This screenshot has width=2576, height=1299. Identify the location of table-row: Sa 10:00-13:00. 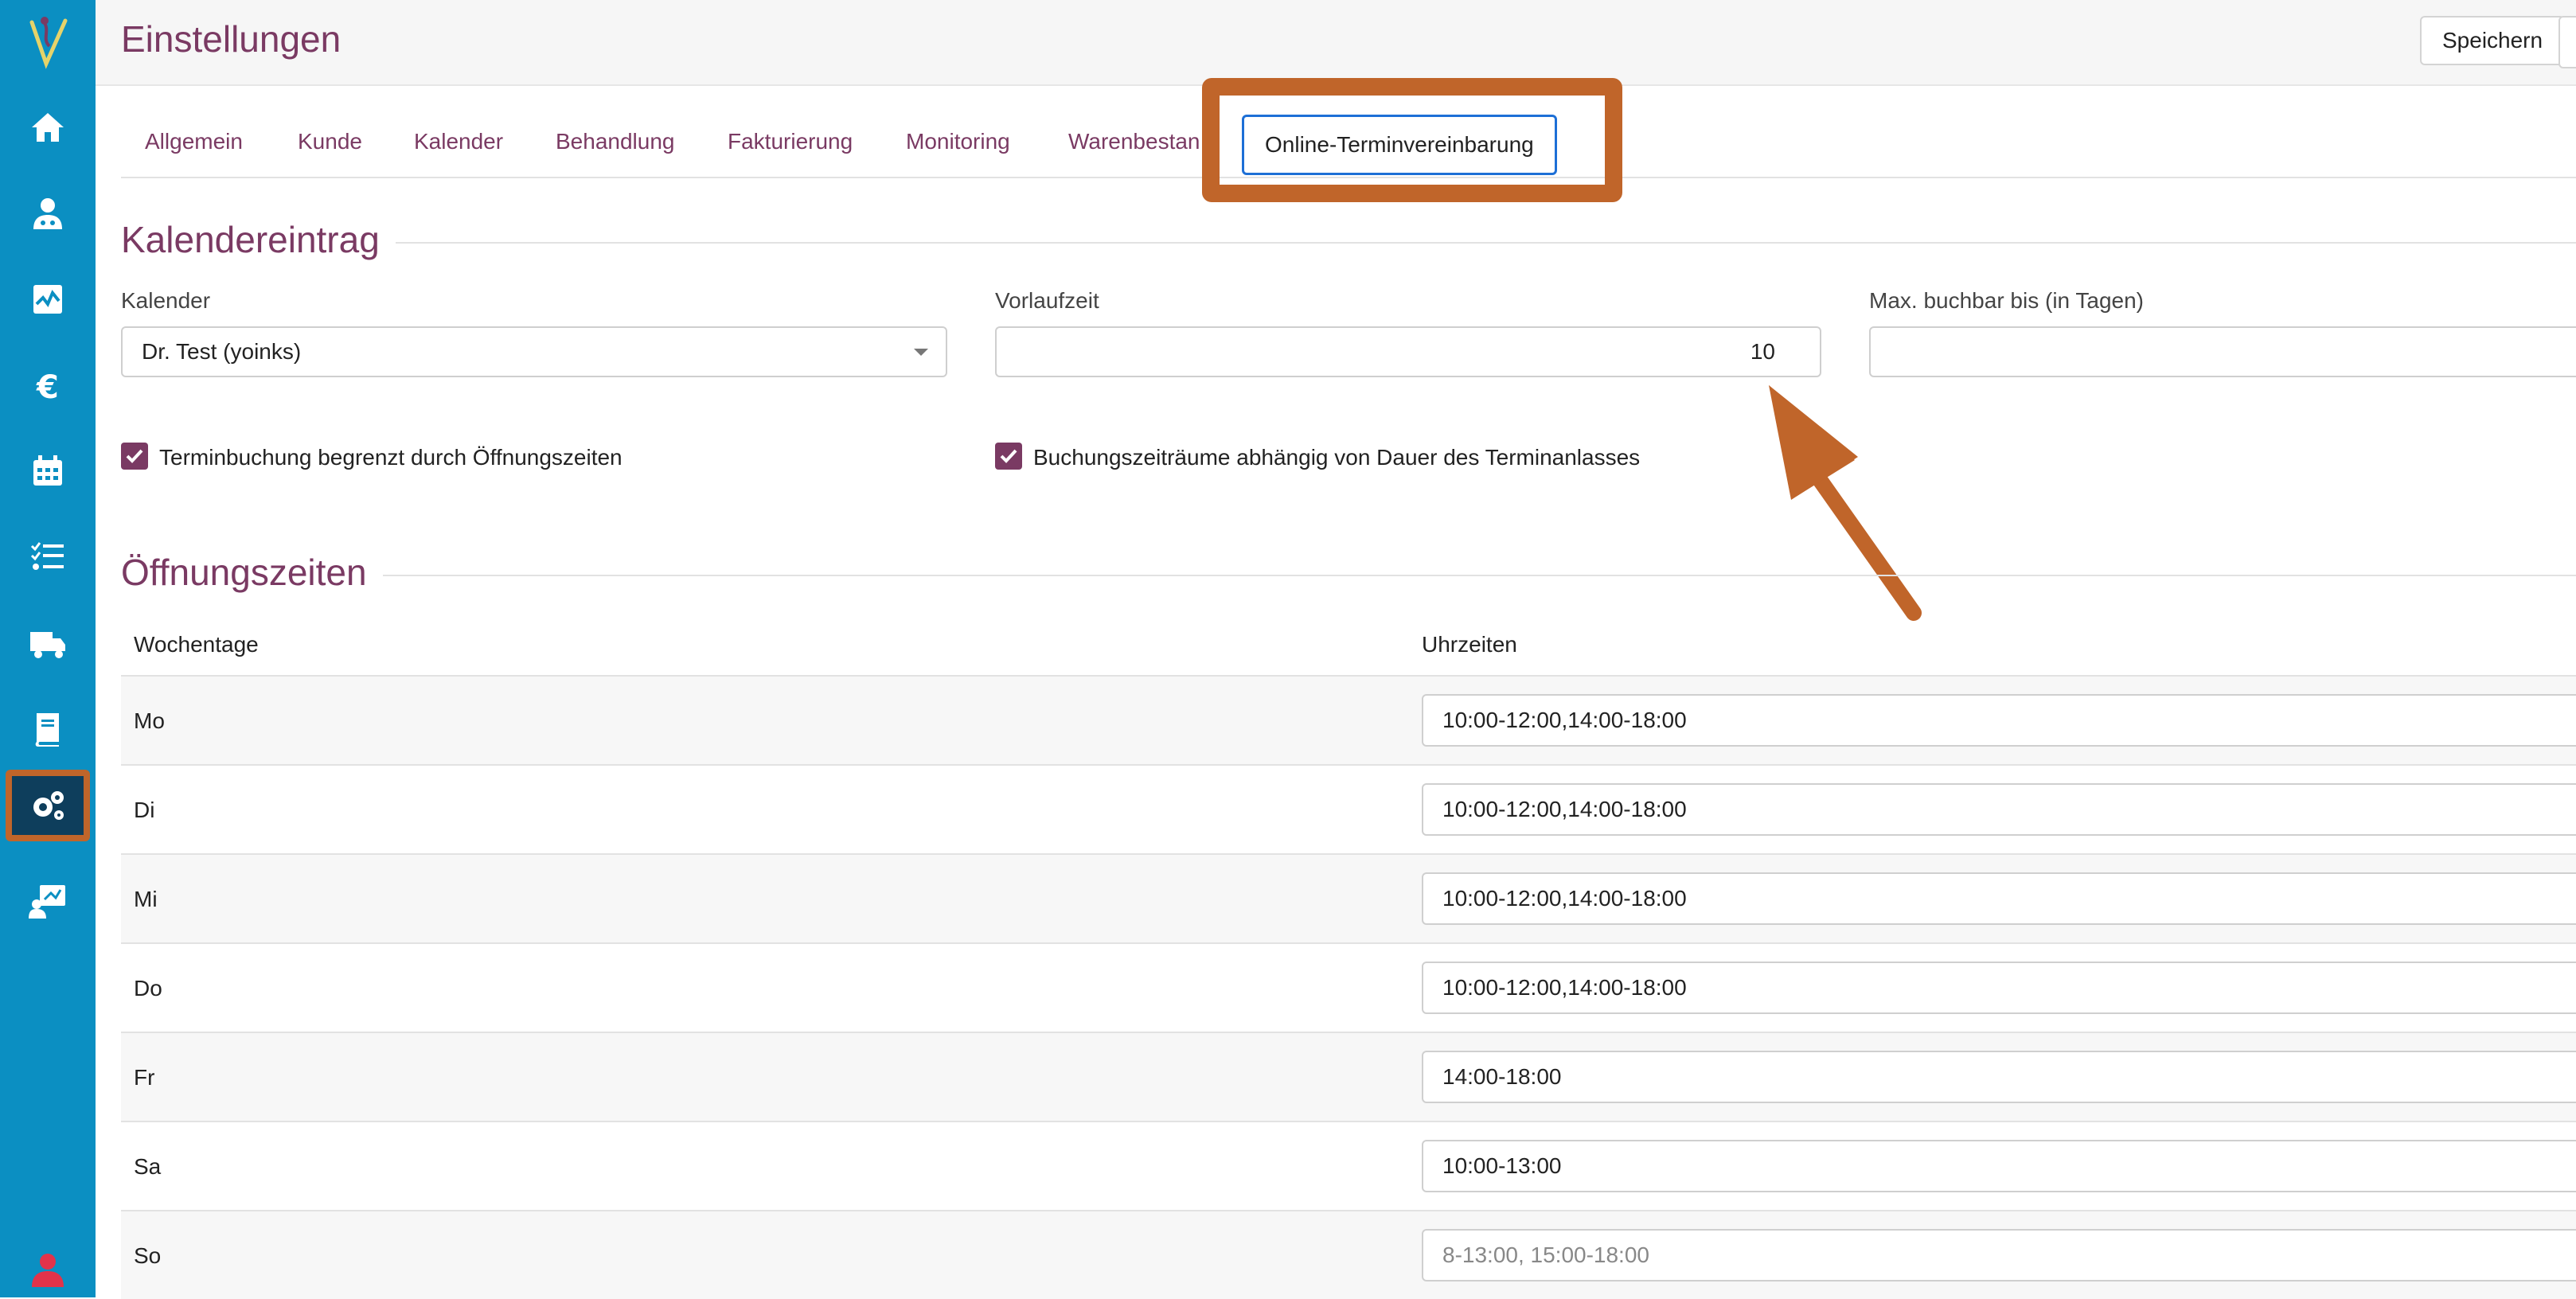
(1348, 1166).